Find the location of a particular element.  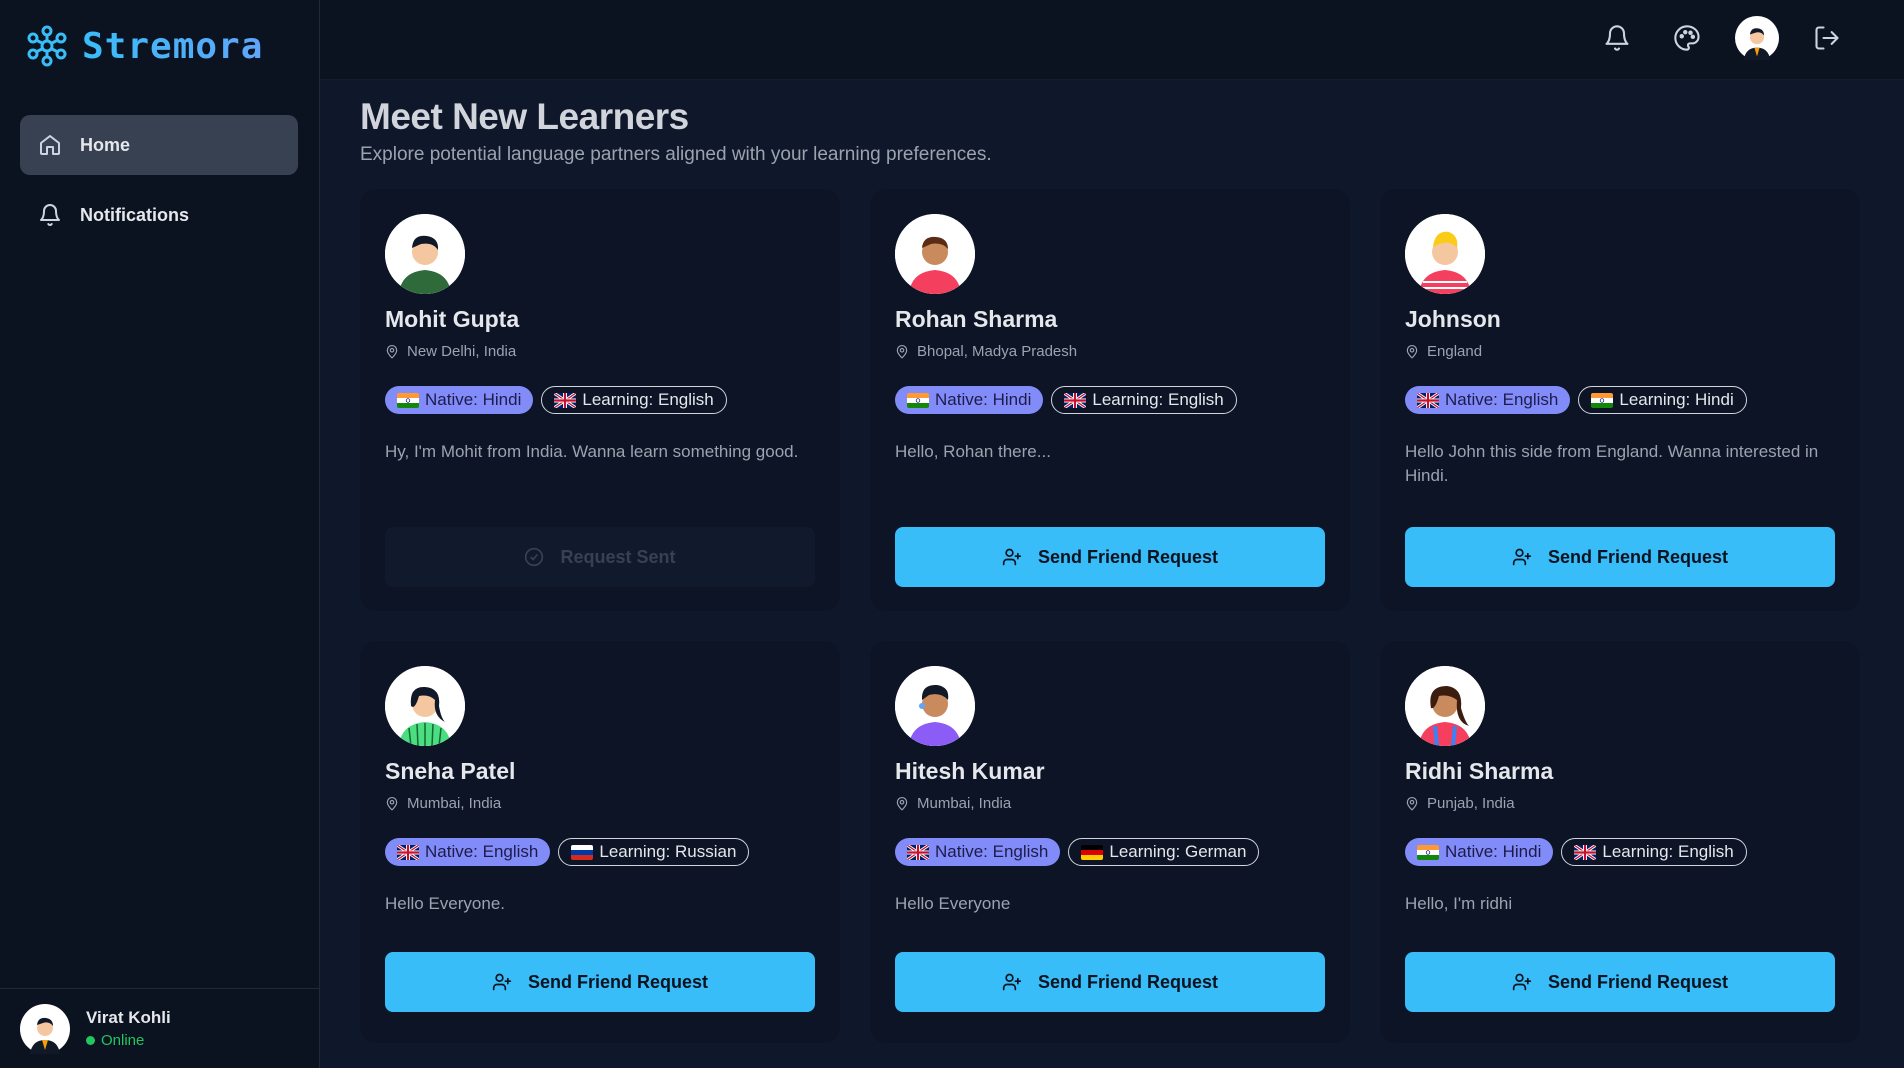

home-icon is located at coordinates (50, 145).